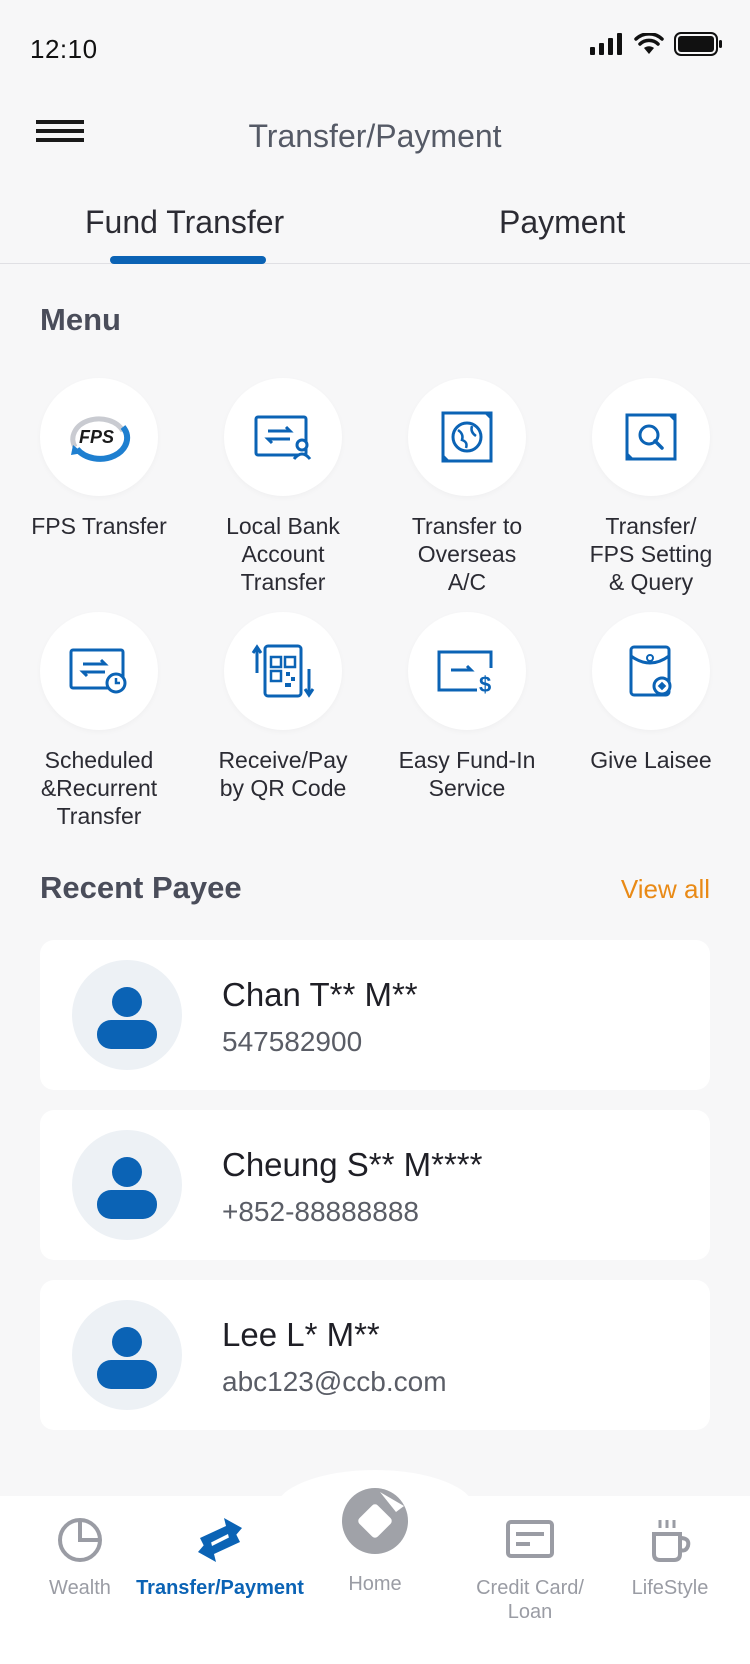 The height and width of the screenshot is (1664, 750). What do you see at coordinates (292, 1041) in the screenshot?
I see `payee-account: 547582900` at bounding box center [292, 1041].